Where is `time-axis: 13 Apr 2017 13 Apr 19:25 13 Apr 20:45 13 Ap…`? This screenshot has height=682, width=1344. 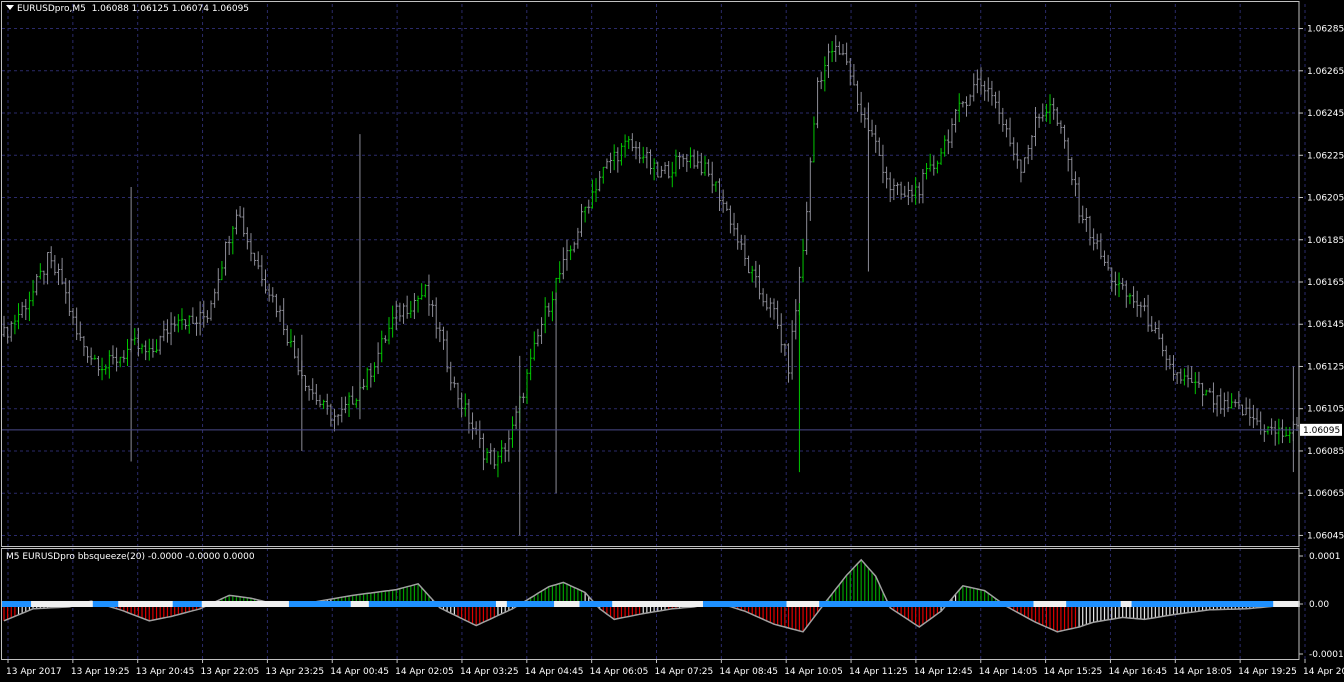 time-axis: 13 Apr 2017 13 Apr 19:25 13 Apr 20:45 13 Ap… is located at coordinates (675, 668).